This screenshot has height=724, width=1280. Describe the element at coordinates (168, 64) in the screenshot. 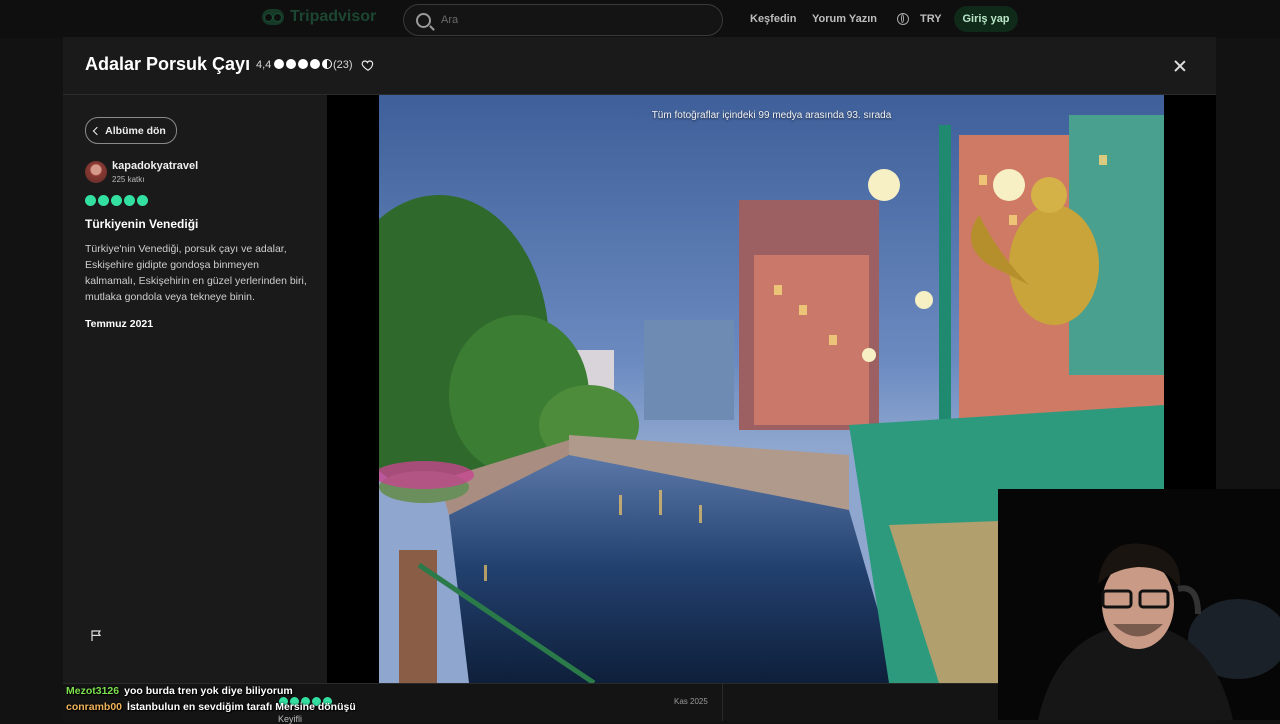

I see `page-title: Adalar Porsuk Çayı` at that location.